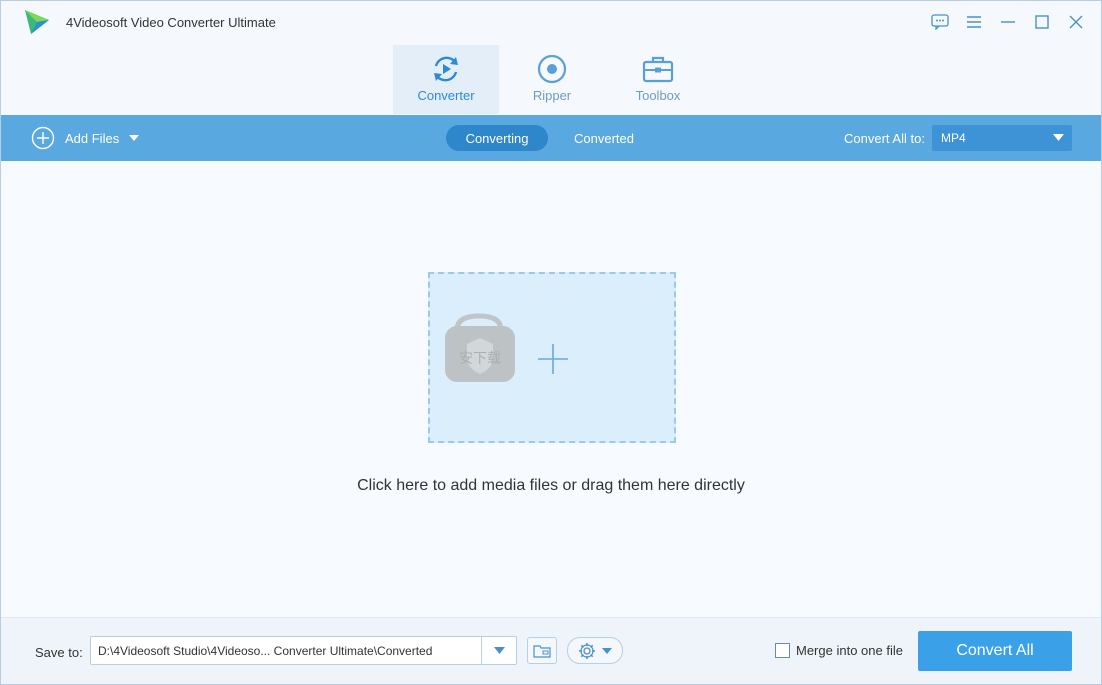  What do you see at coordinates (995, 651) in the screenshot?
I see `convert-all-button: Convert All` at bounding box center [995, 651].